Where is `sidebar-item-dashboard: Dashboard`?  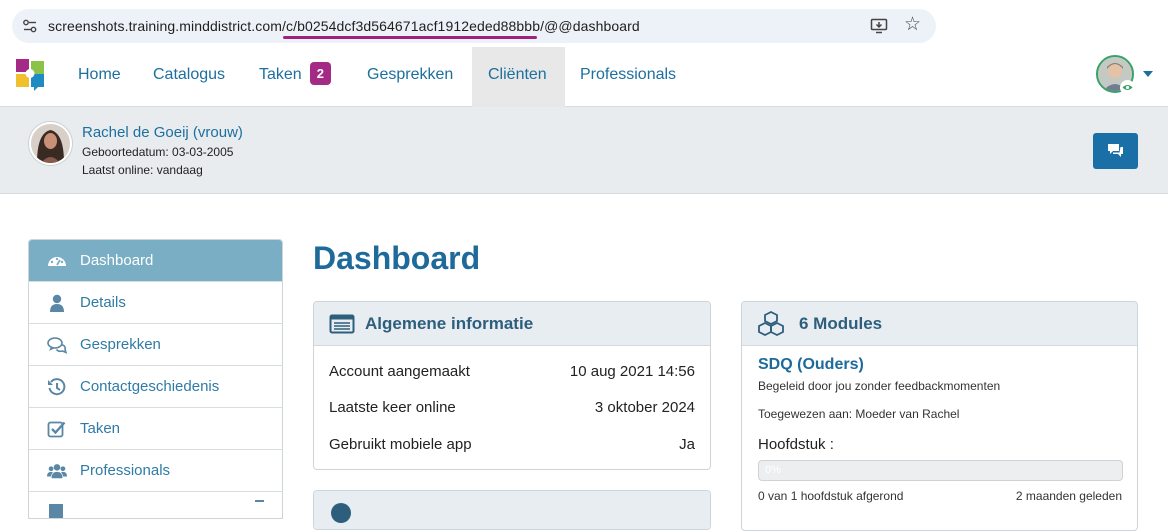 sidebar-item-dashboard: Dashboard is located at coordinates (155, 261).